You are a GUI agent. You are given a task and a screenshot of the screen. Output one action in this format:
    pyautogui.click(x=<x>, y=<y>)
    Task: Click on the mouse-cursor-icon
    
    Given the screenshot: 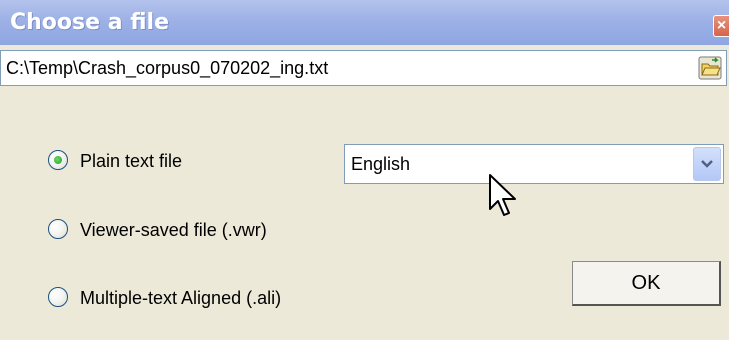 What is the action you would take?
    pyautogui.click(x=502, y=195)
    